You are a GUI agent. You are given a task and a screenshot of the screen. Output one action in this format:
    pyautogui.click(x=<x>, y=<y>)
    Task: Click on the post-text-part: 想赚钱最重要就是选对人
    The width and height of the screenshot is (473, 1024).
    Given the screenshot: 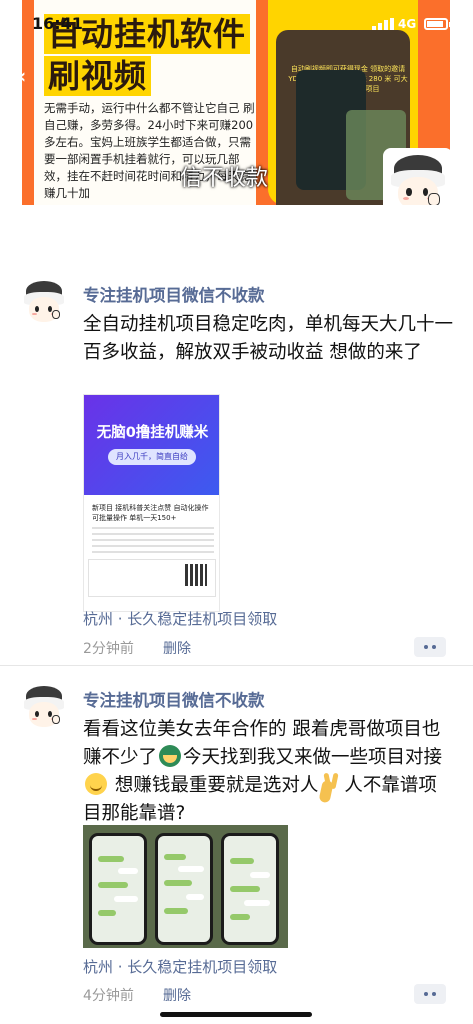 What is the action you would take?
    pyautogui.click(x=214, y=785)
    